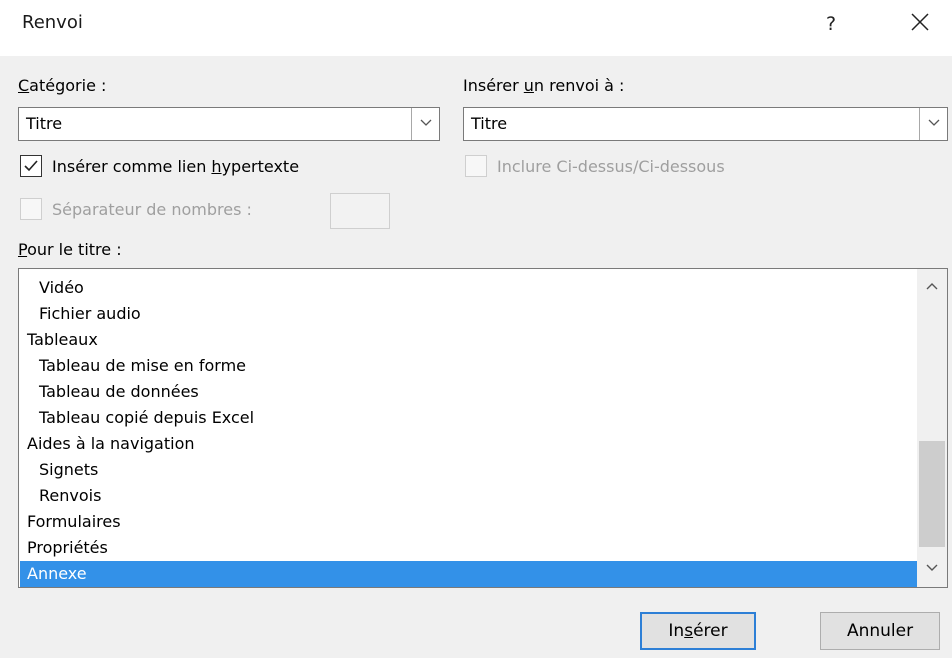 The height and width of the screenshot is (658, 952). Describe the element at coordinates (469, 548) in the screenshot. I see `list-item: Propriétés` at that location.